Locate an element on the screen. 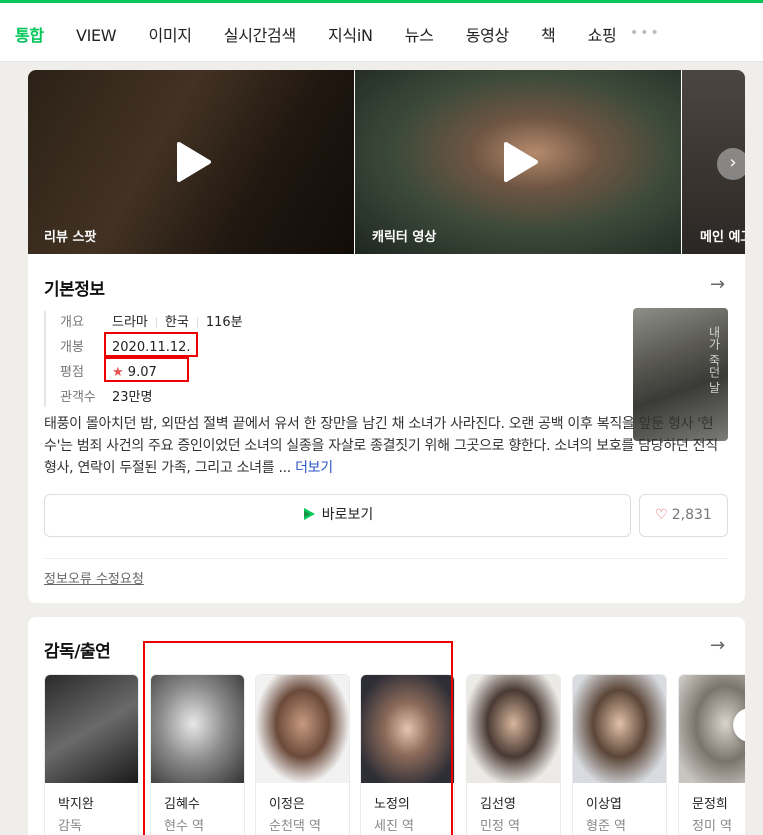  like-count: 2,831 is located at coordinates (691, 515).